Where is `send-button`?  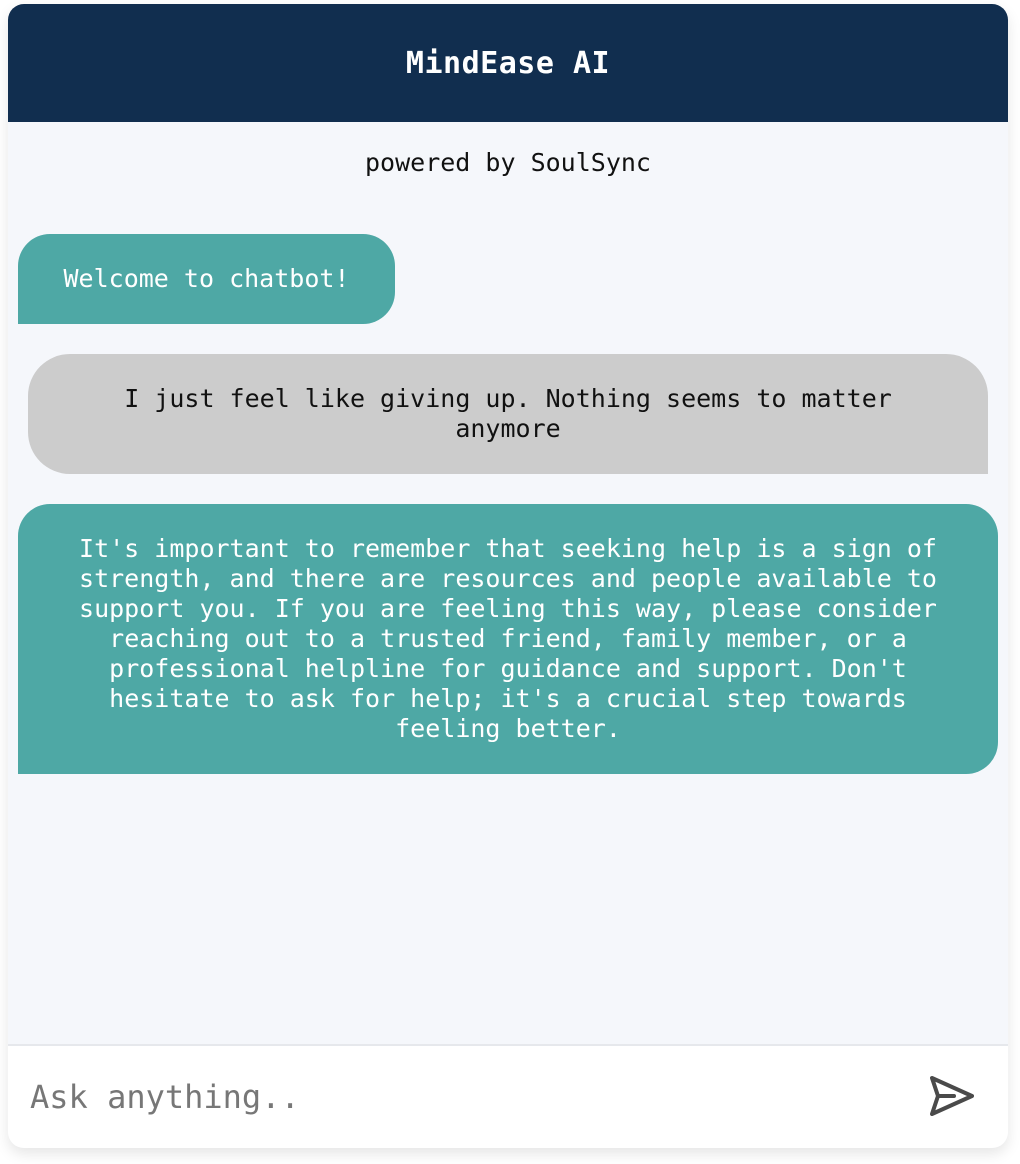 send-button is located at coordinates (952, 1097).